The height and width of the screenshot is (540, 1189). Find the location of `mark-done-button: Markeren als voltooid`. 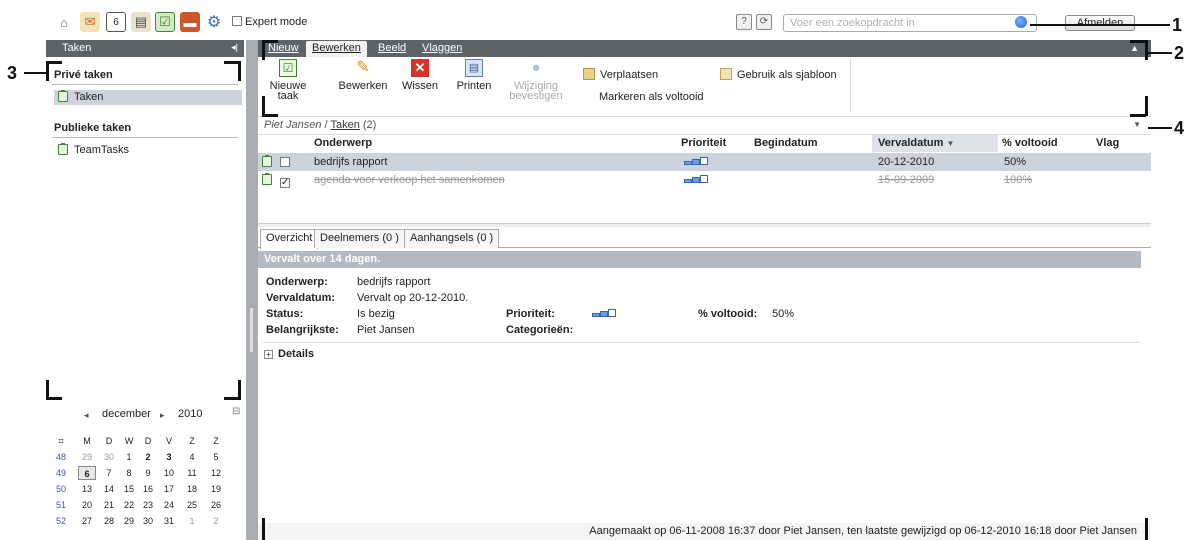

mark-done-button: Markeren als voltooid is located at coordinates (651, 97).